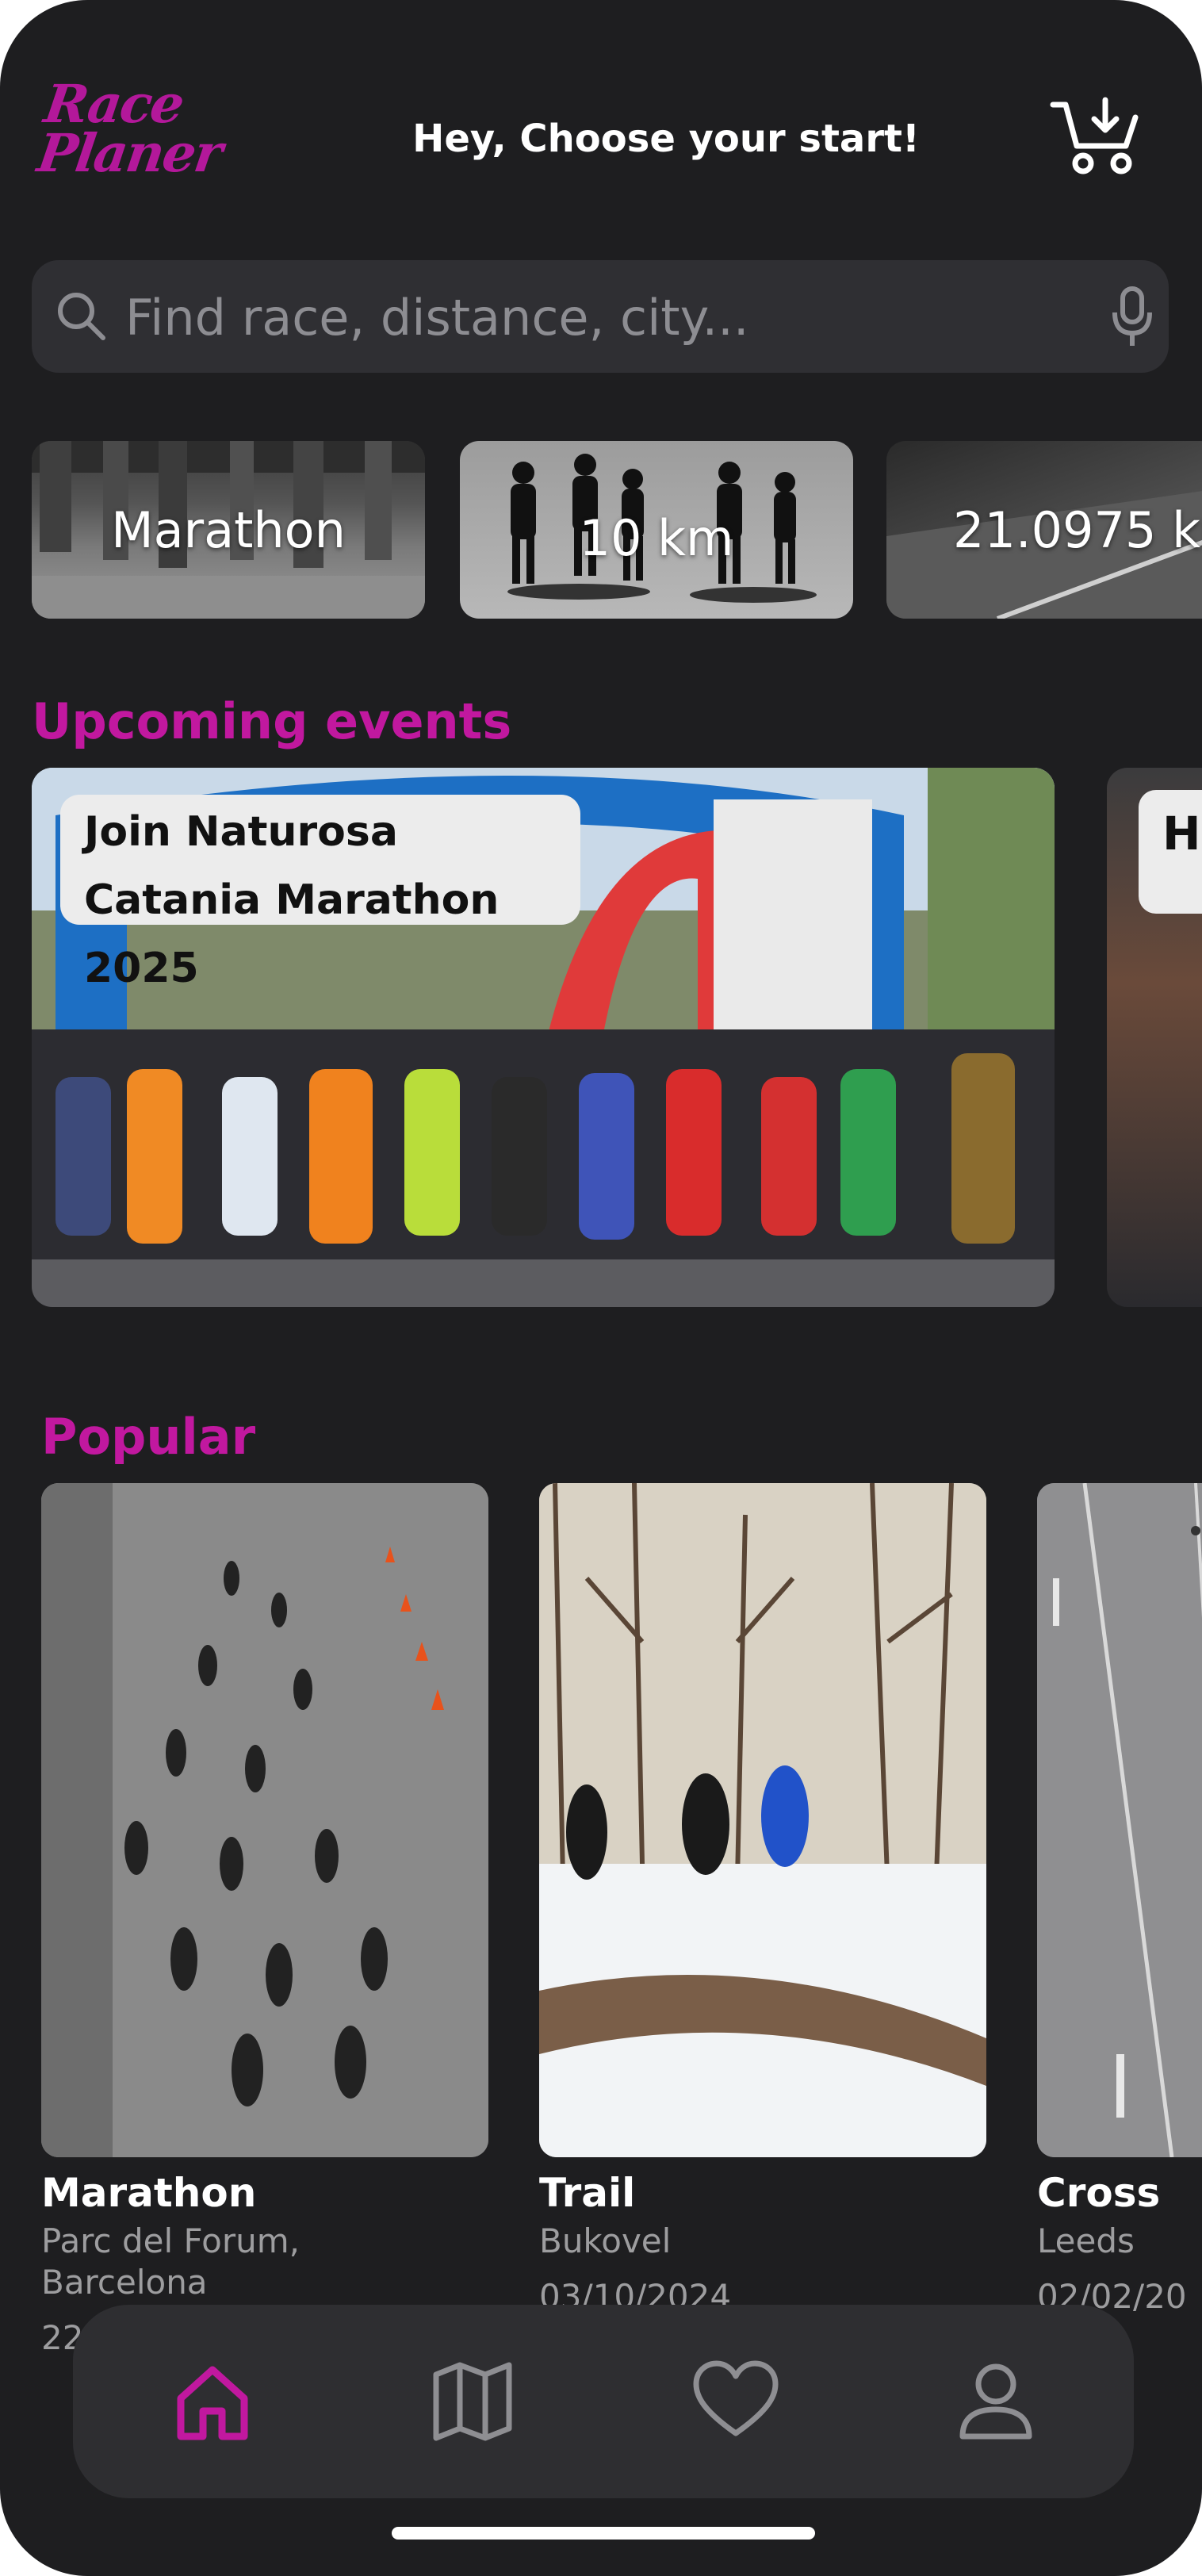 This screenshot has width=1202, height=2576. Describe the element at coordinates (656, 537) in the screenshot. I see `category-label: 10 km` at that location.